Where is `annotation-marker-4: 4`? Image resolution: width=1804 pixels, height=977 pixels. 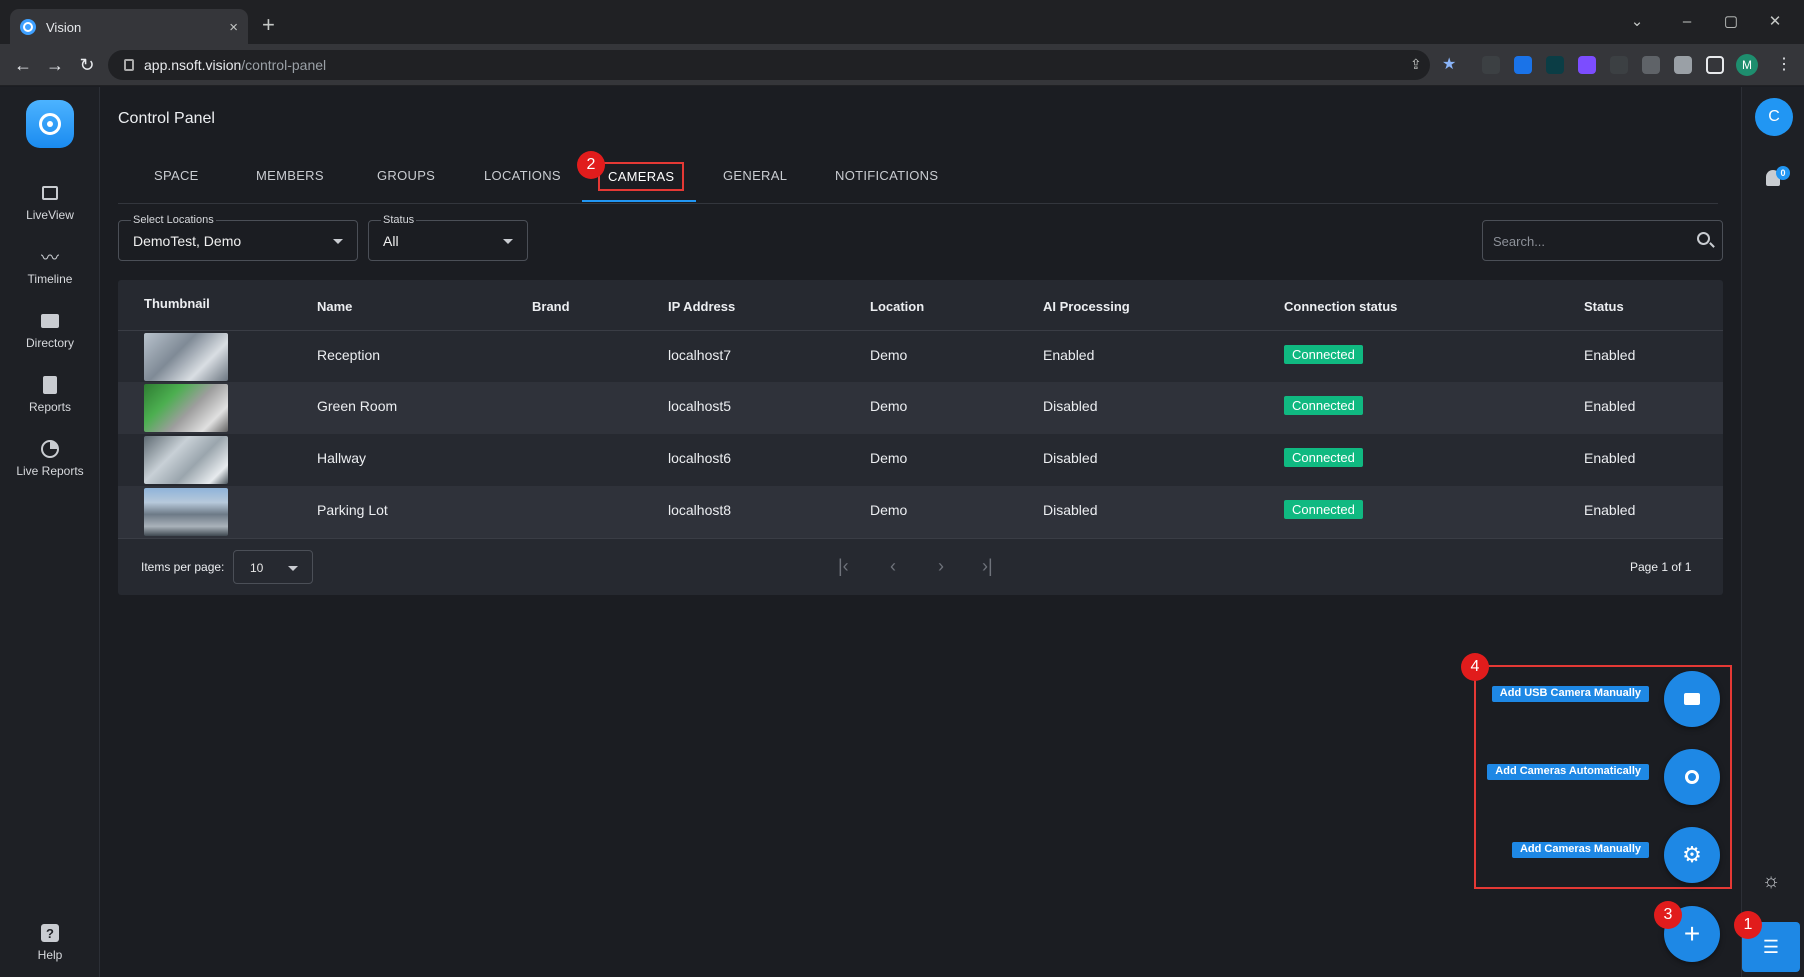
annotation-marker-4: 4 is located at coordinates (1475, 667).